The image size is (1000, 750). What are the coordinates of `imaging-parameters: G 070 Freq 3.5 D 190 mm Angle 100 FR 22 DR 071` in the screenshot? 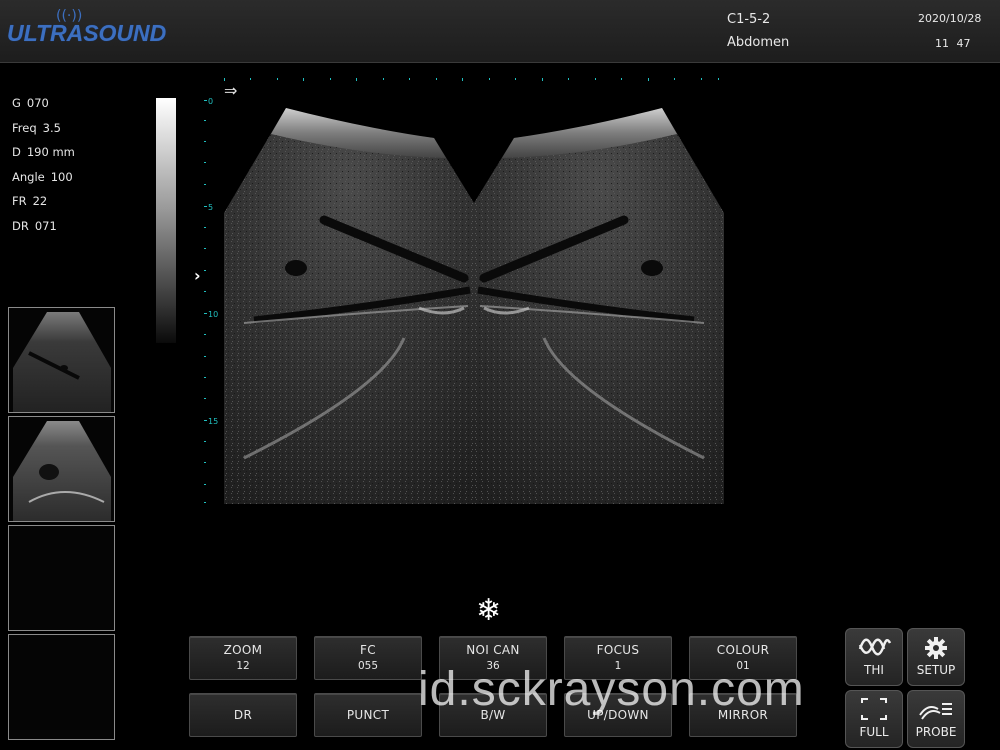 It's located at (43, 169).